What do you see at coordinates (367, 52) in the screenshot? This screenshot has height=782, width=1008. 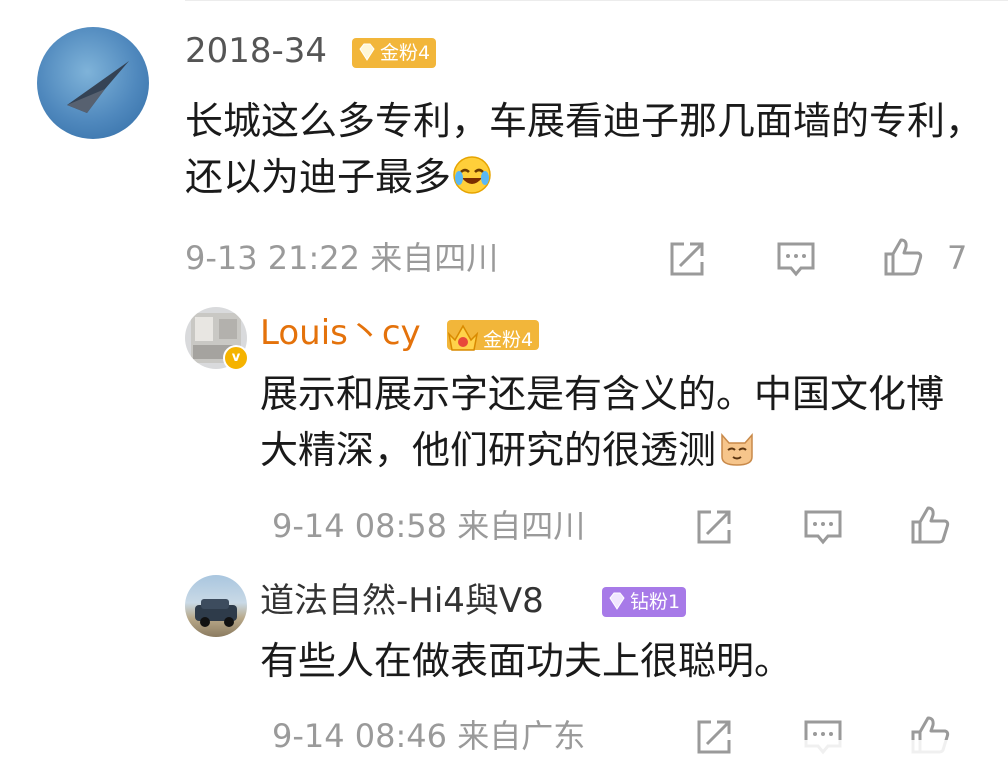 I see `gem-icon` at bounding box center [367, 52].